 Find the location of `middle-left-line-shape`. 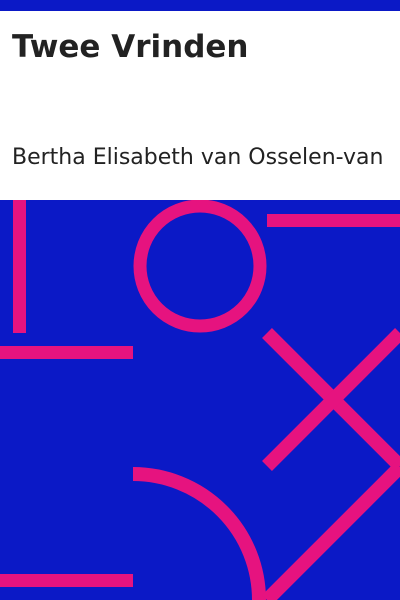

middle-left-line-shape is located at coordinates (66, 352).